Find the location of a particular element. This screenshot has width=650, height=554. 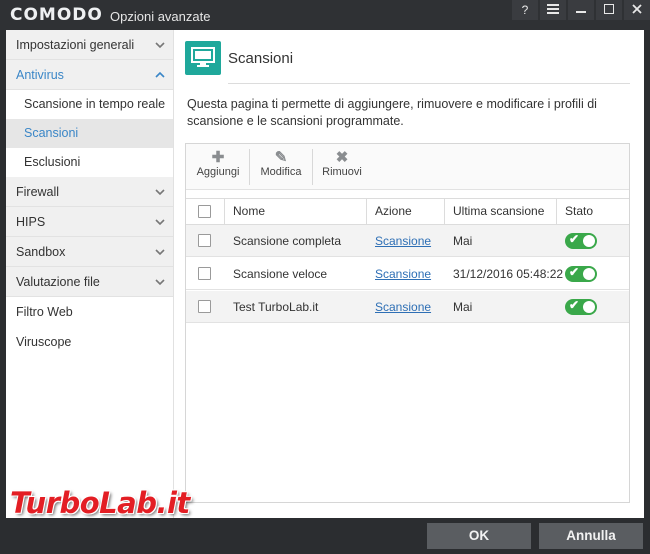

column-header-nome: Nome is located at coordinates (295, 211).